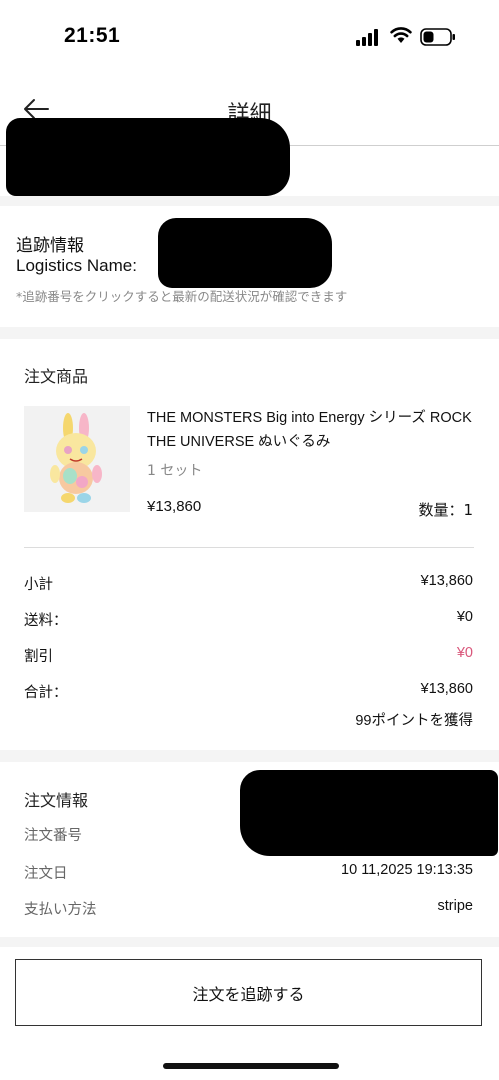 The width and height of the screenshot is (499, 1080). What do you see at coordinates (251, 1066) in the screenshot?
I see `home-indicator` at bounding box center [251, 1066].